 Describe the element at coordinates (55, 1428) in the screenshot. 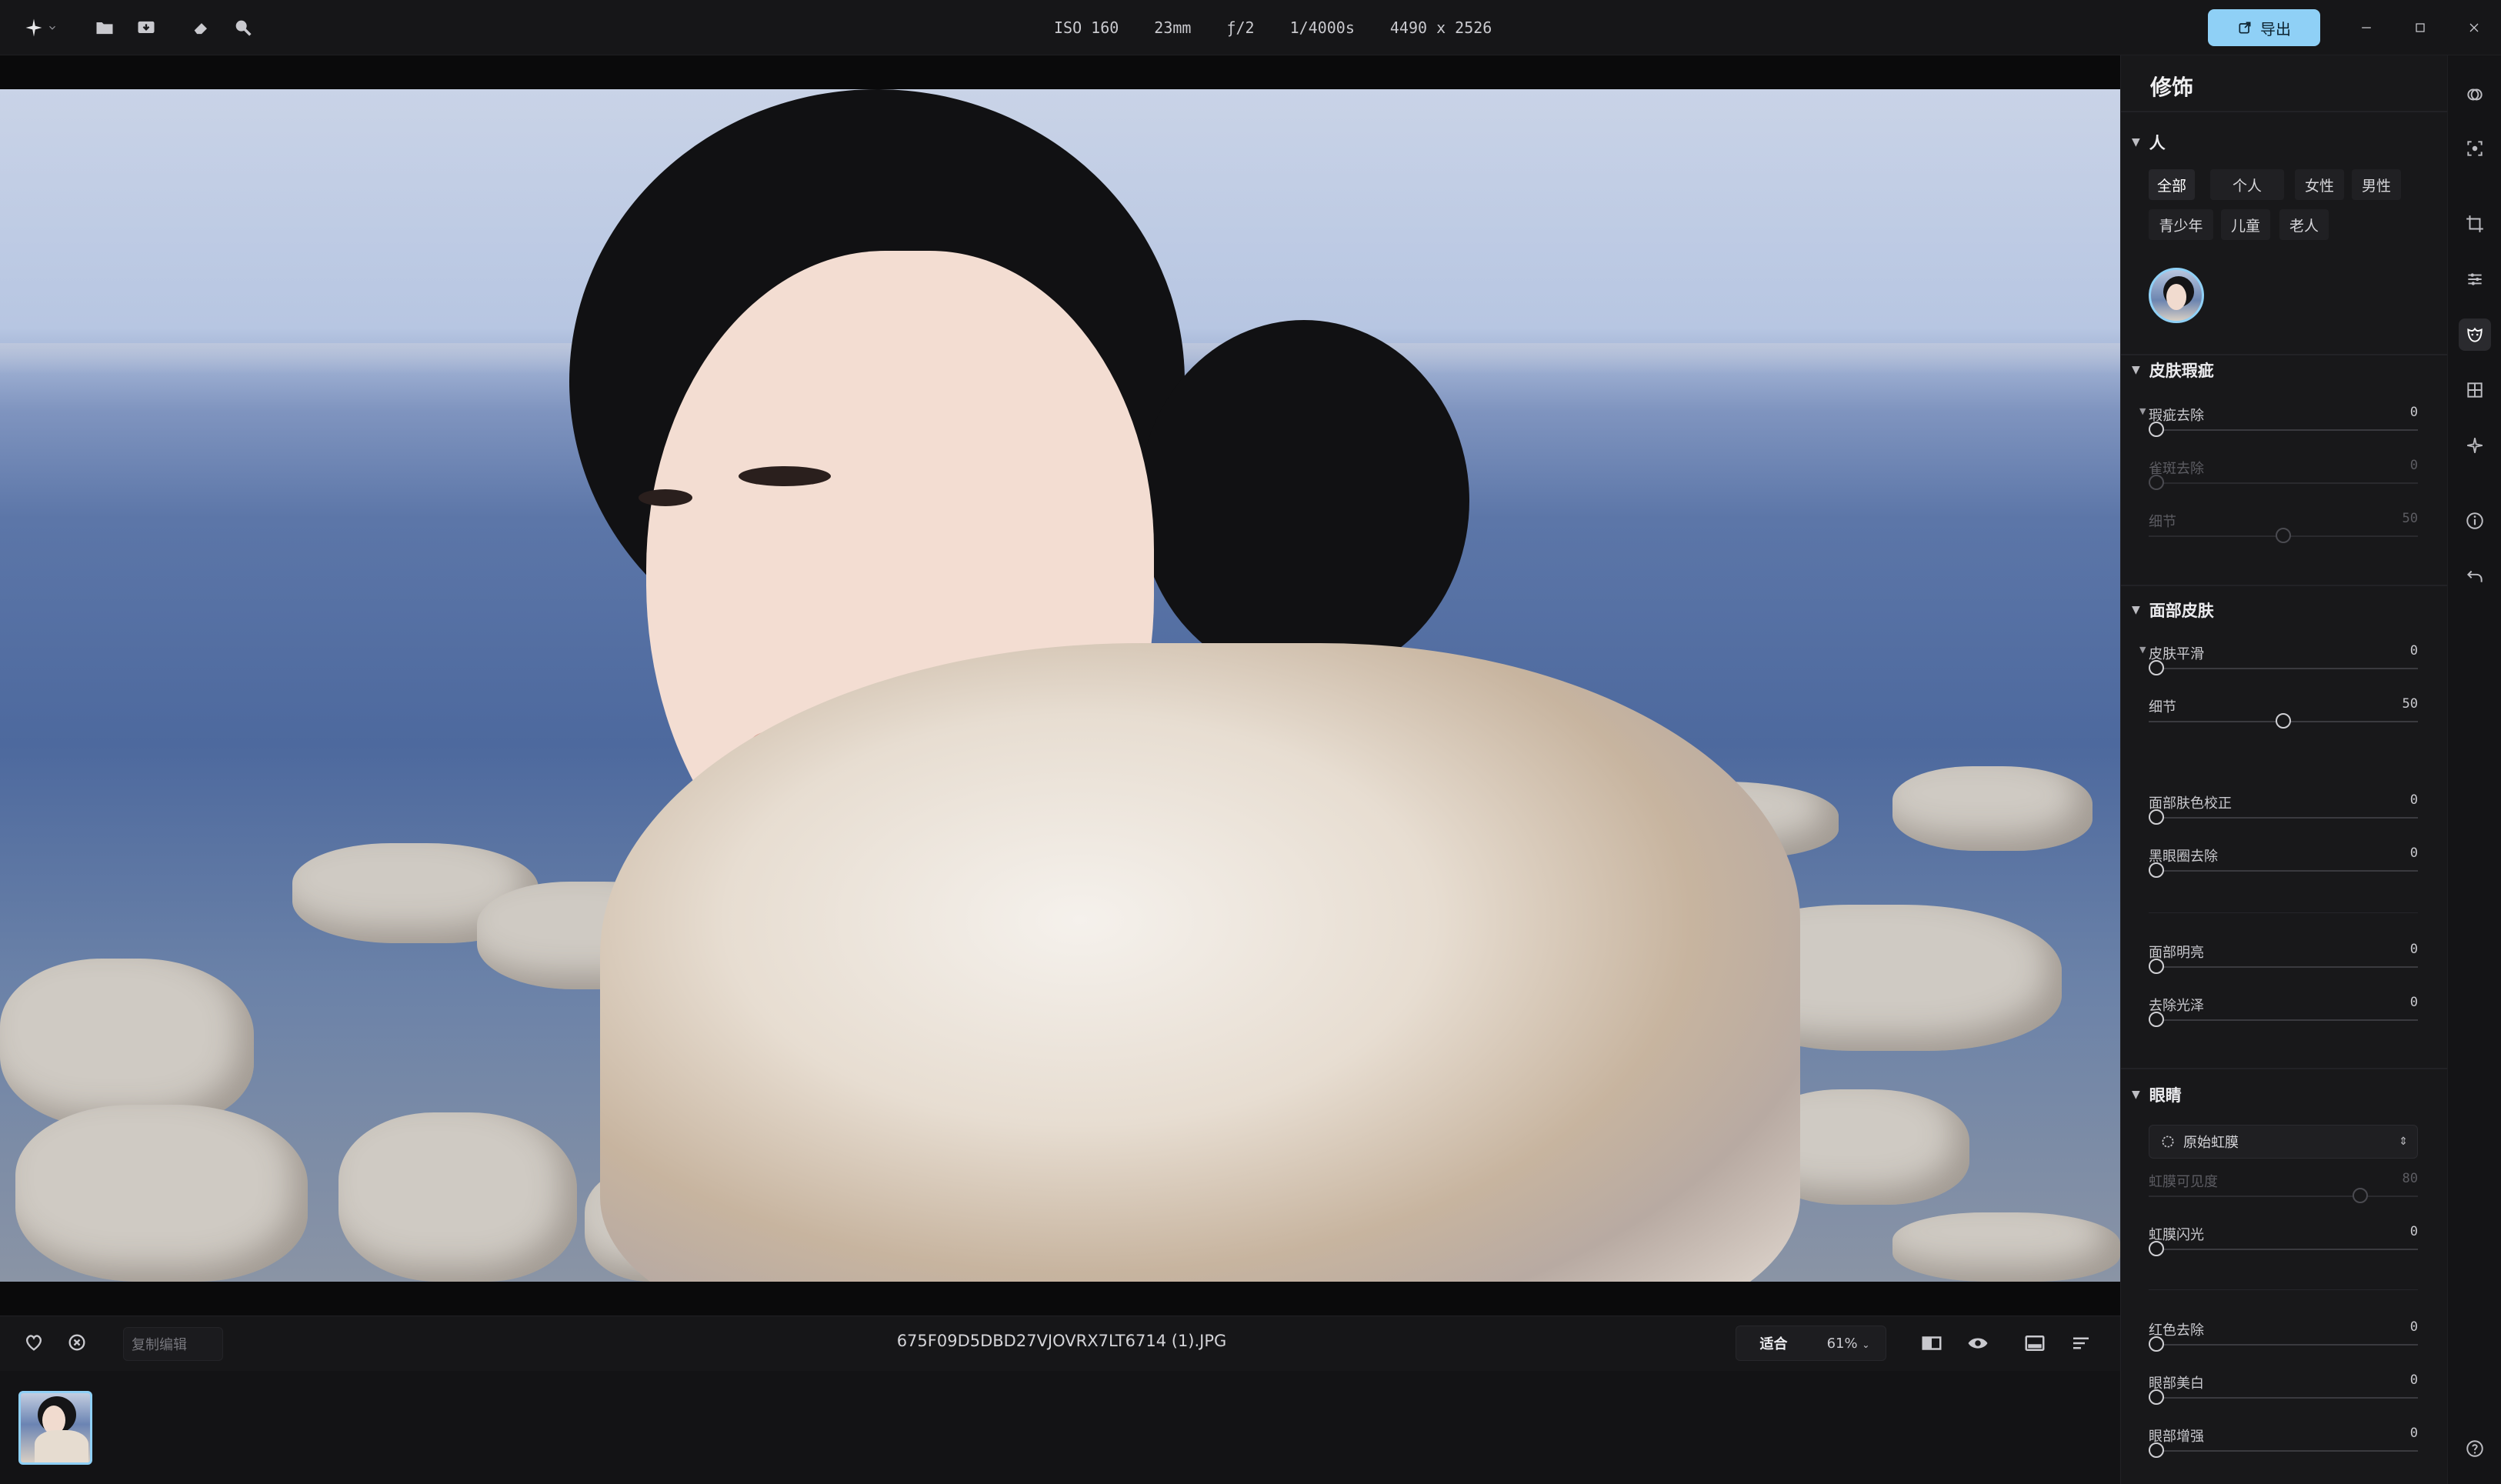

I see `filmstrip-thumbnail` at that location.